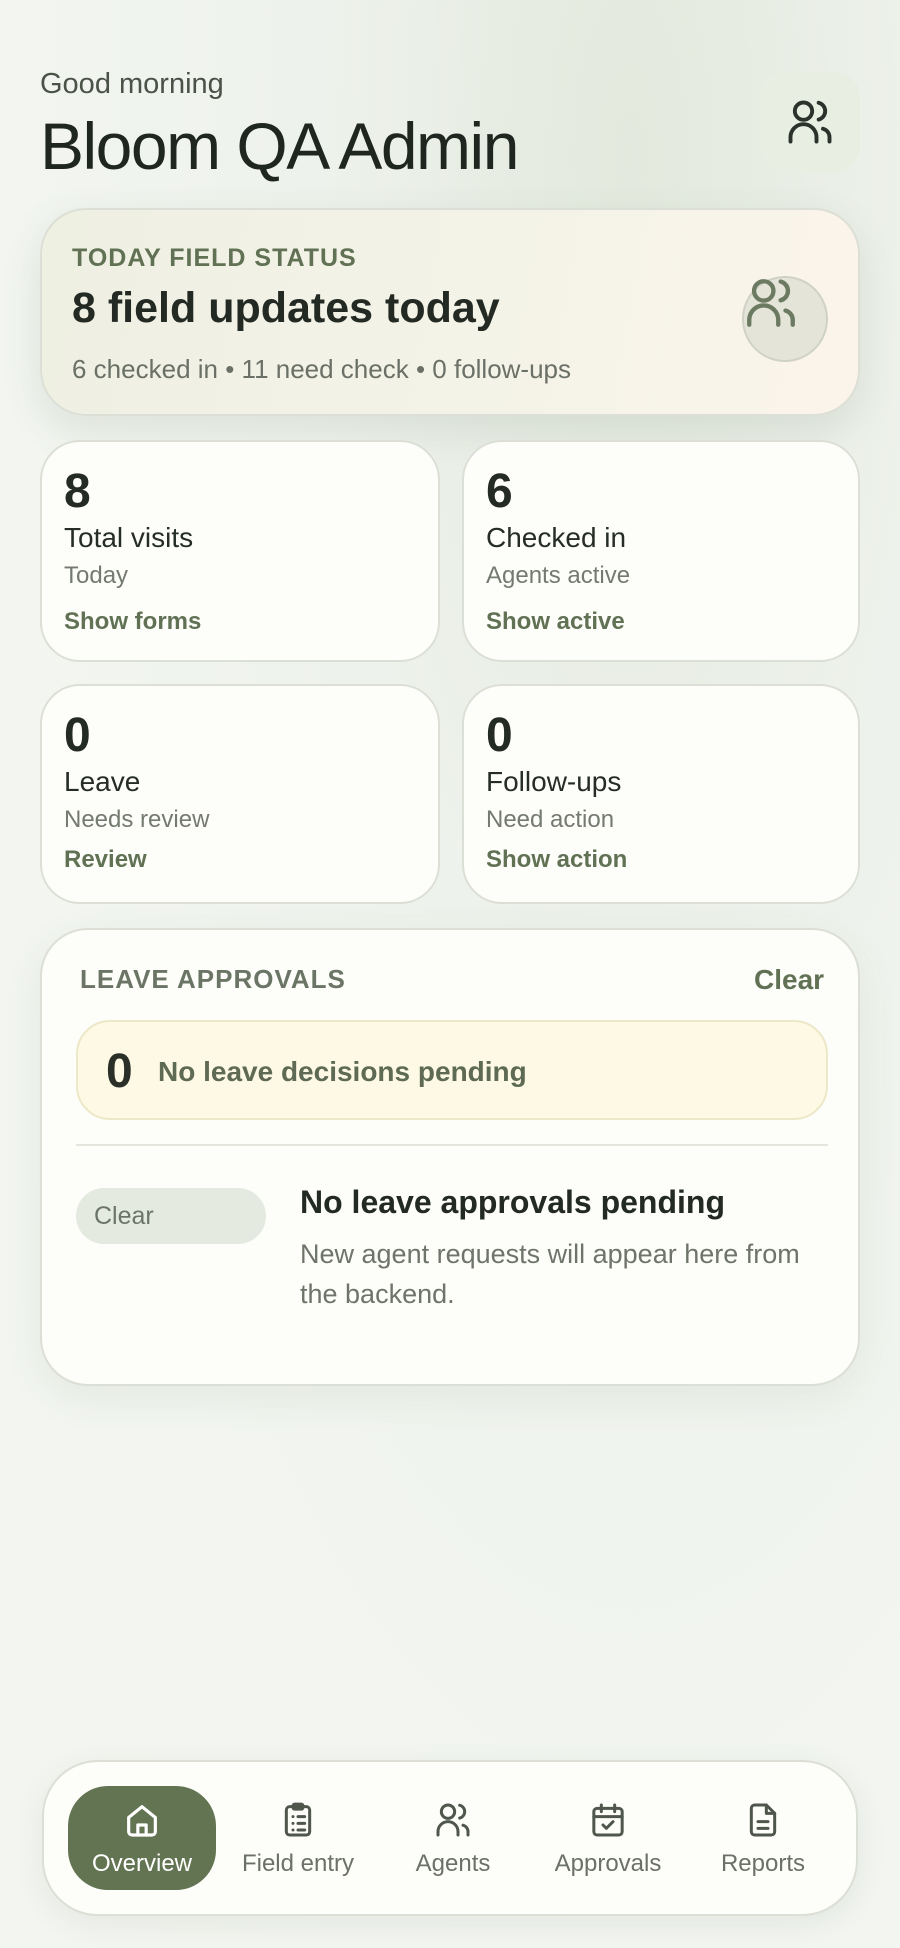  I want to click on show-action-link: Show action, so click(556, 860).